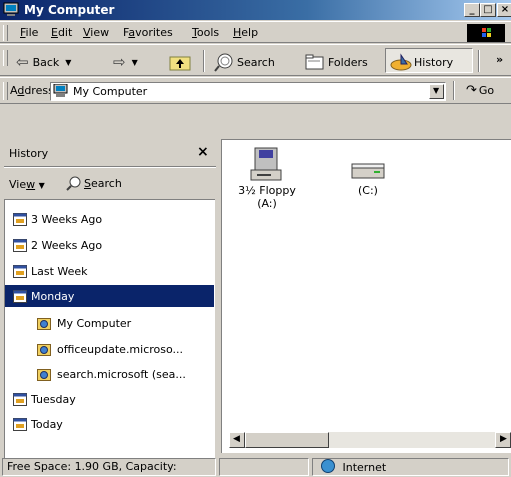  I want to click on hard-drive-item: (C:), so click(368, 171).